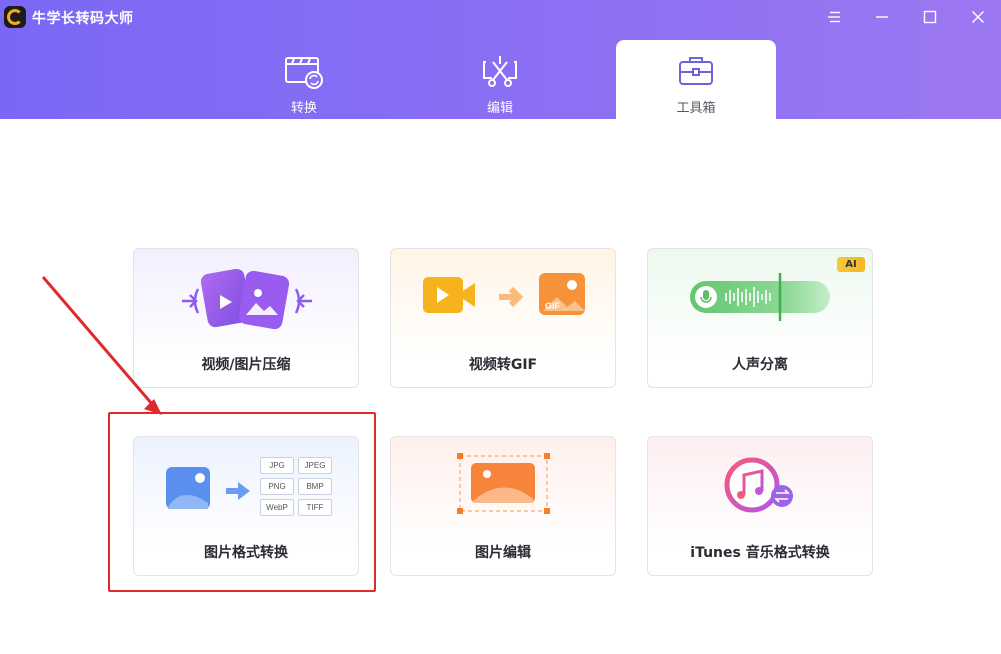 This screenshot has height=654, width=1001. Describe the element at coordinates (303, 108) in the screenshot. I see `tab-label: 转换` at that location.